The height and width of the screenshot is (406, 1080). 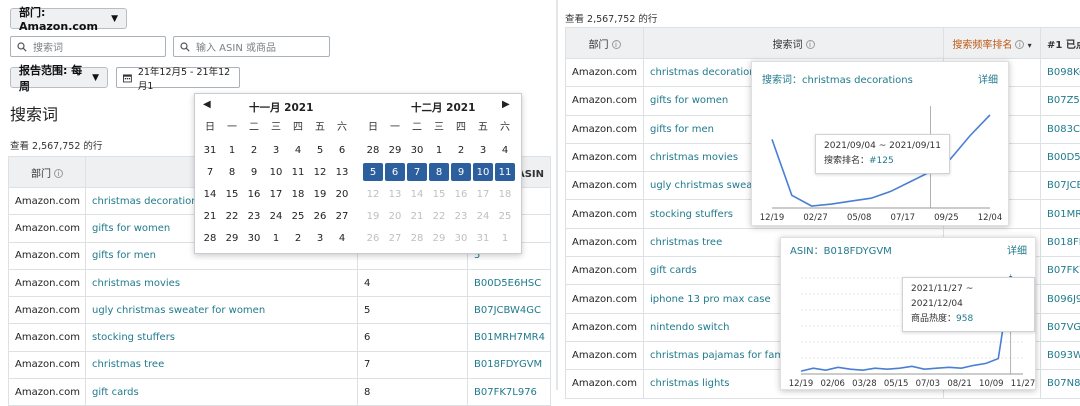 I want to click on asin-link: B018FDYGVM, so click(x=509, y=364).